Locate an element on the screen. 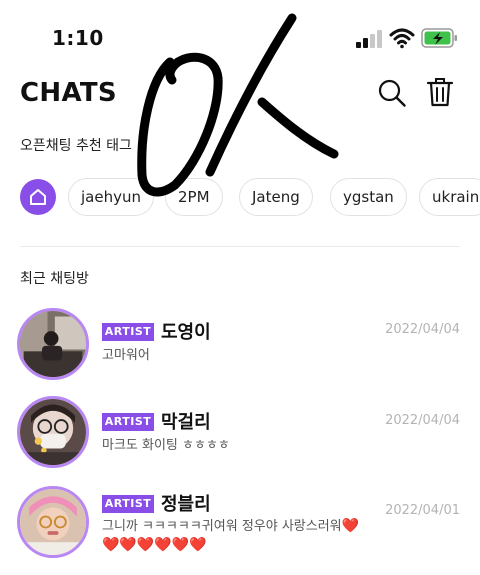  chat-message-preview: 마크도 화이팅 ㅎㅎㅎㅎ is located at coordinates (166, 445).